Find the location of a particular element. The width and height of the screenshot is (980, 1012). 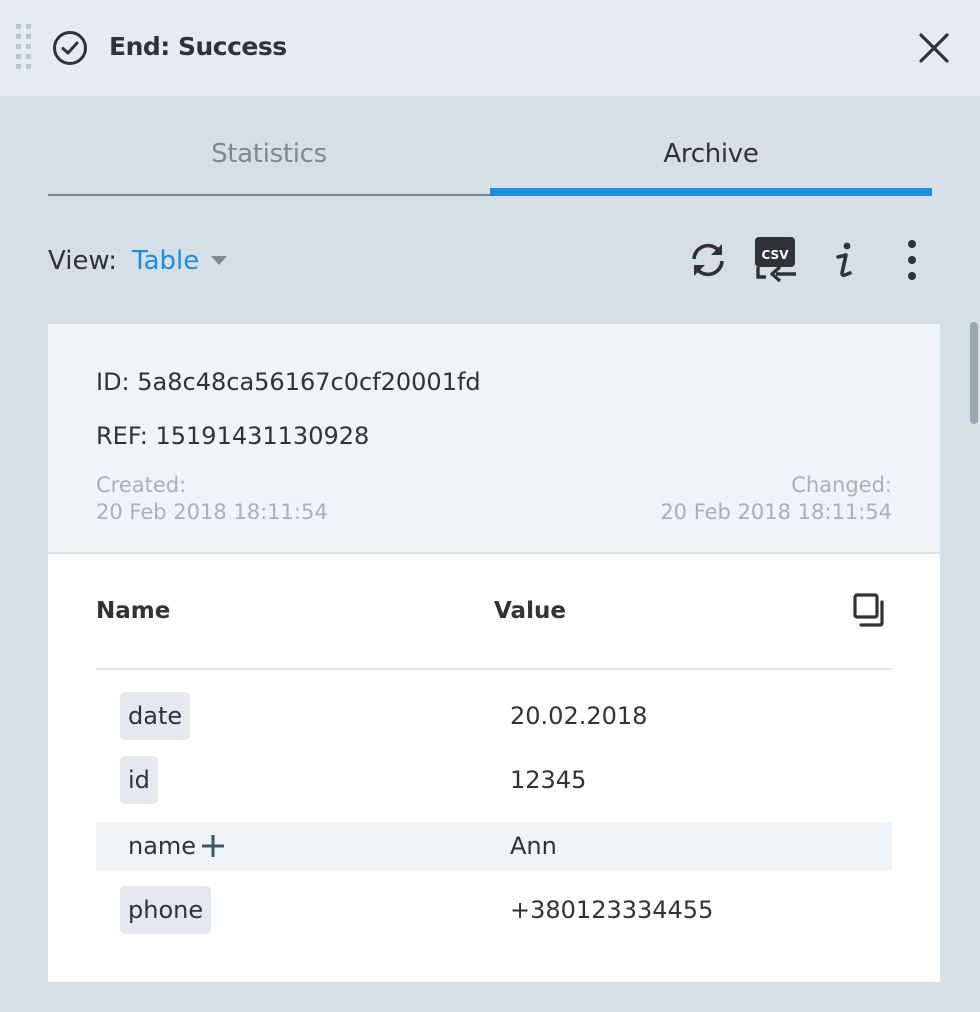

csv-badge-text: CSV is located at coordinates (776, 255).